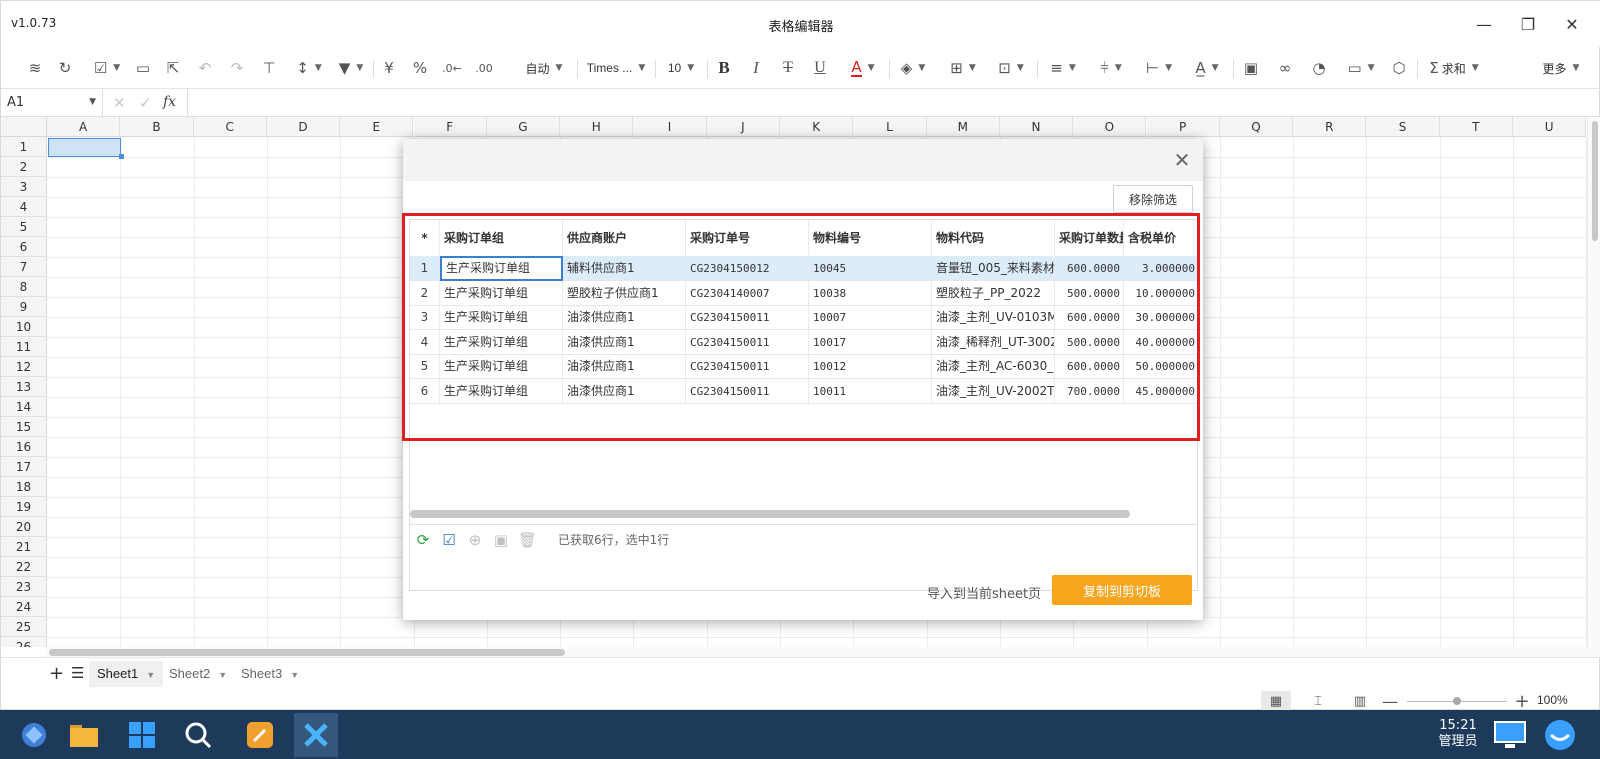  What do you see at coordinates (24, 627) in the screenshot?
I see `row-header-25: 25` at bounding box center [24, 627].